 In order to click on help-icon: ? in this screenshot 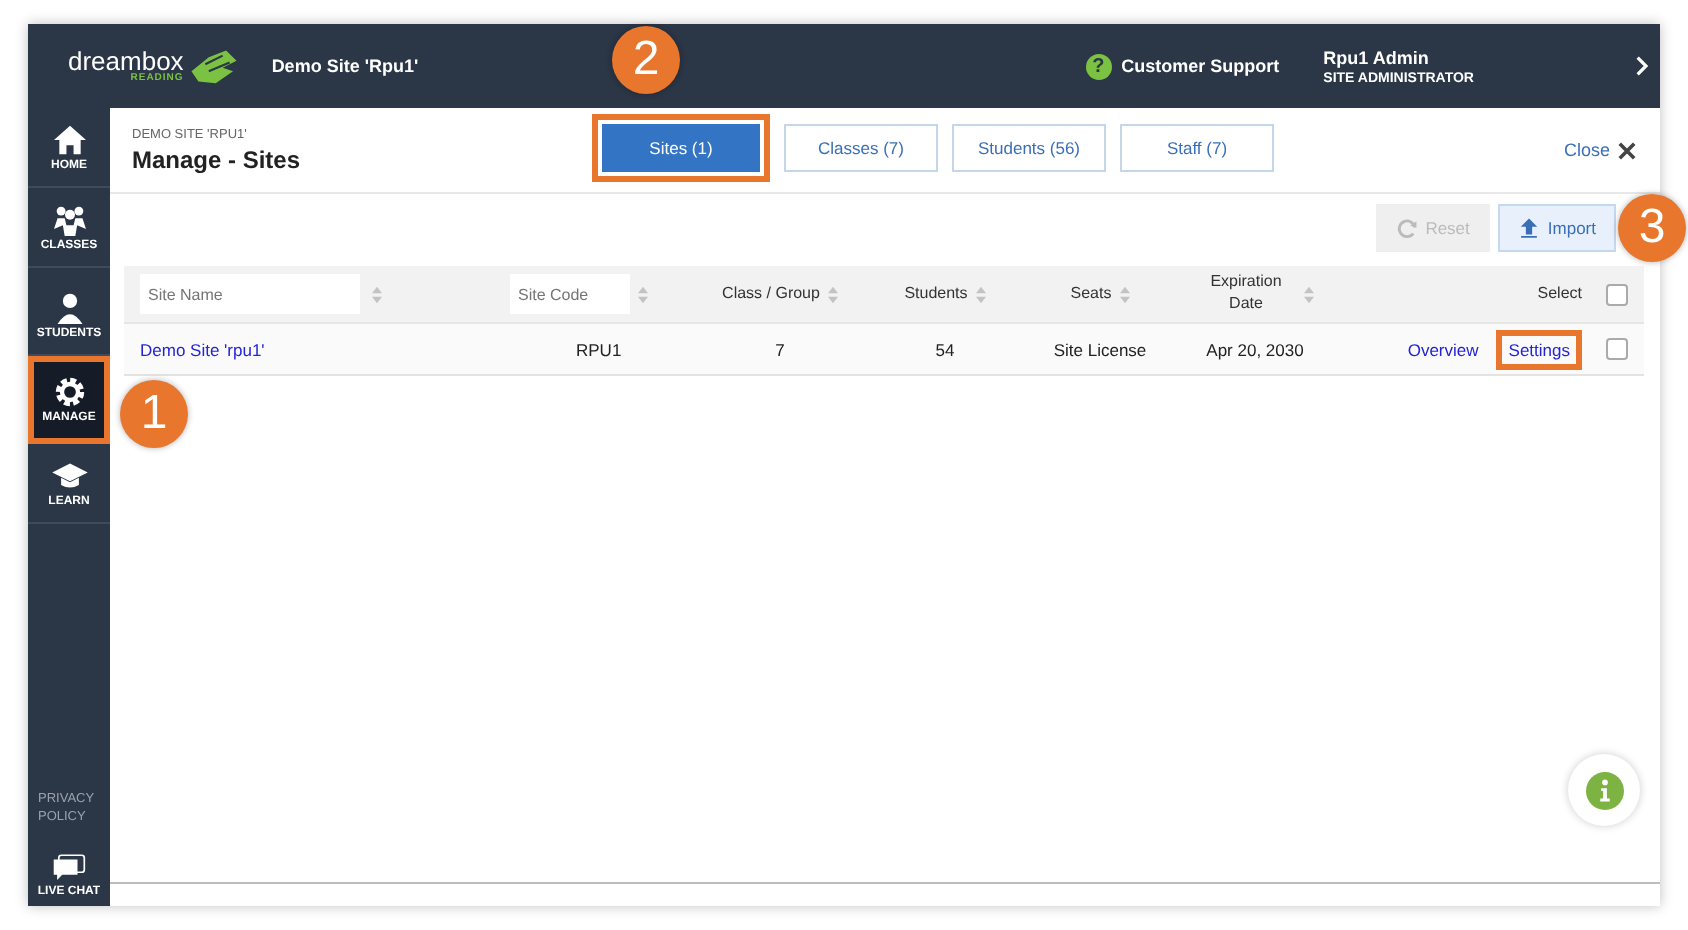, I will do `click(1098, 66)`.